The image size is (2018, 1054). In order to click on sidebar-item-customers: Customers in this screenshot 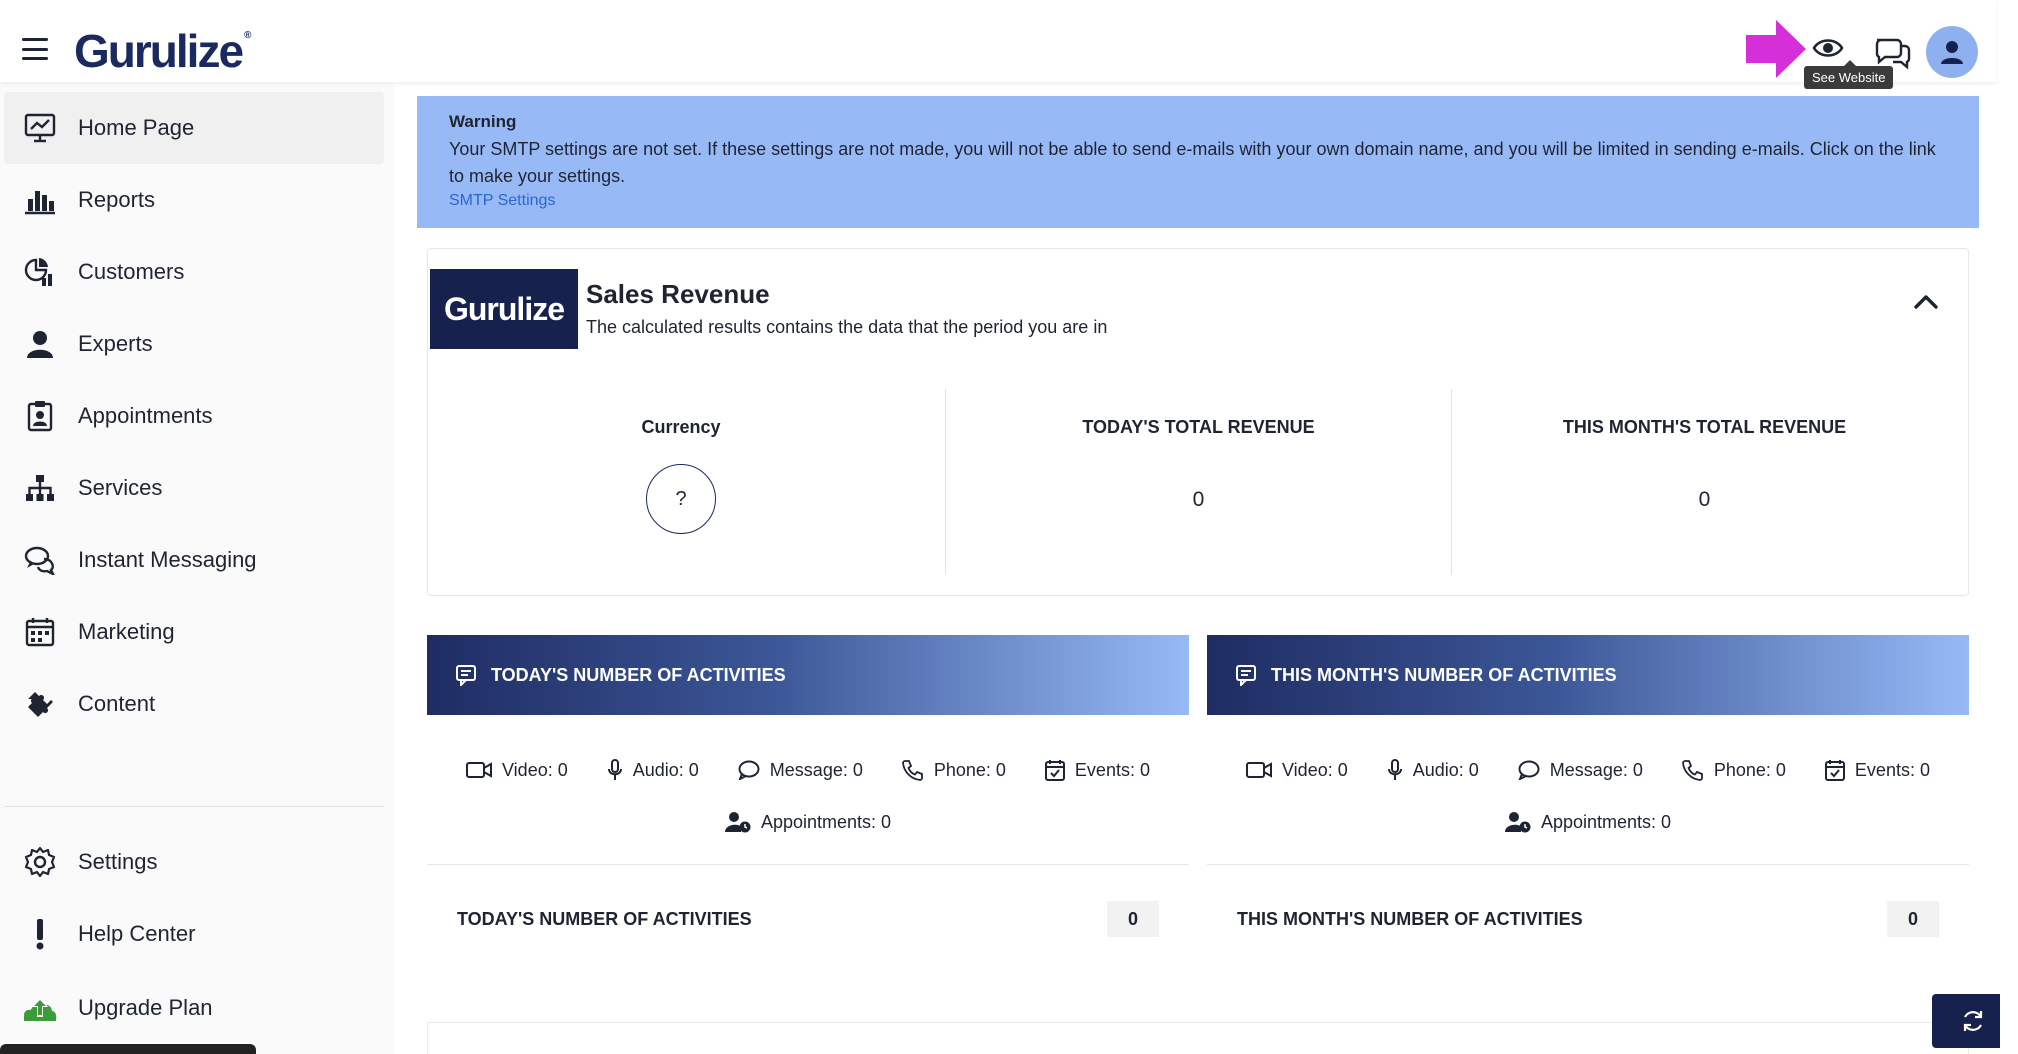, I will do `click(194, 272)`.